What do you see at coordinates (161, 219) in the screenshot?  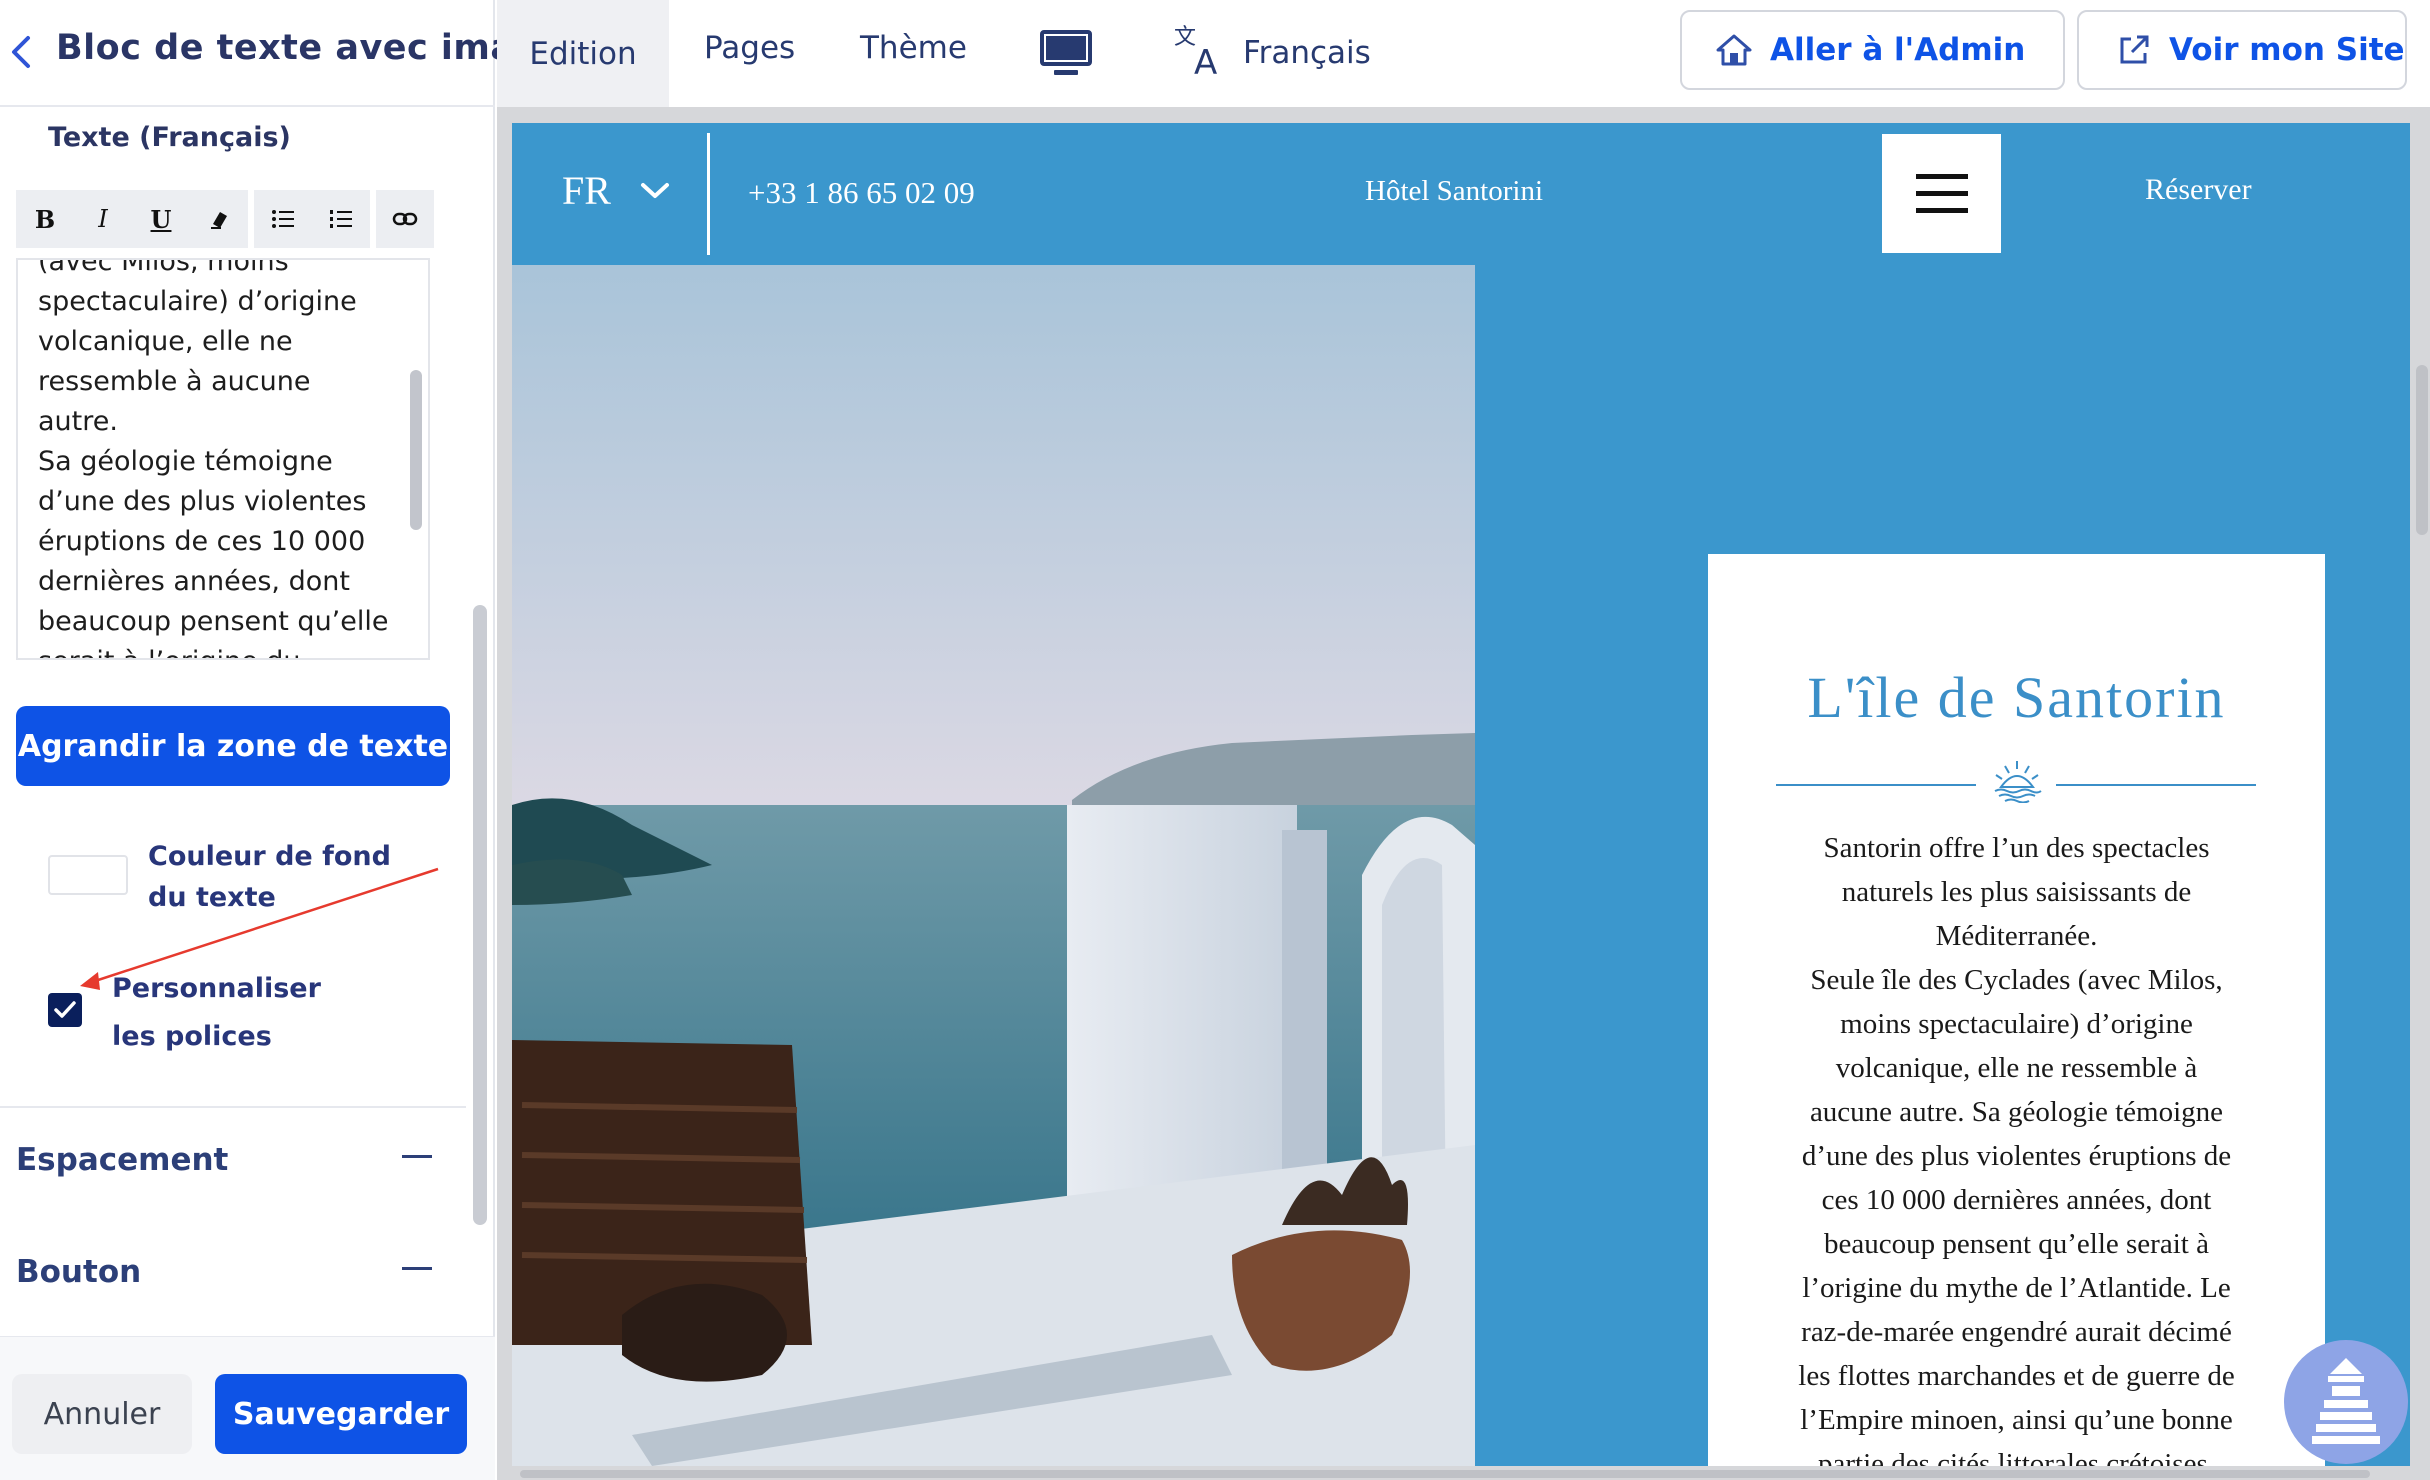 I see `underline-button: U` at bounding box center [161, 219].